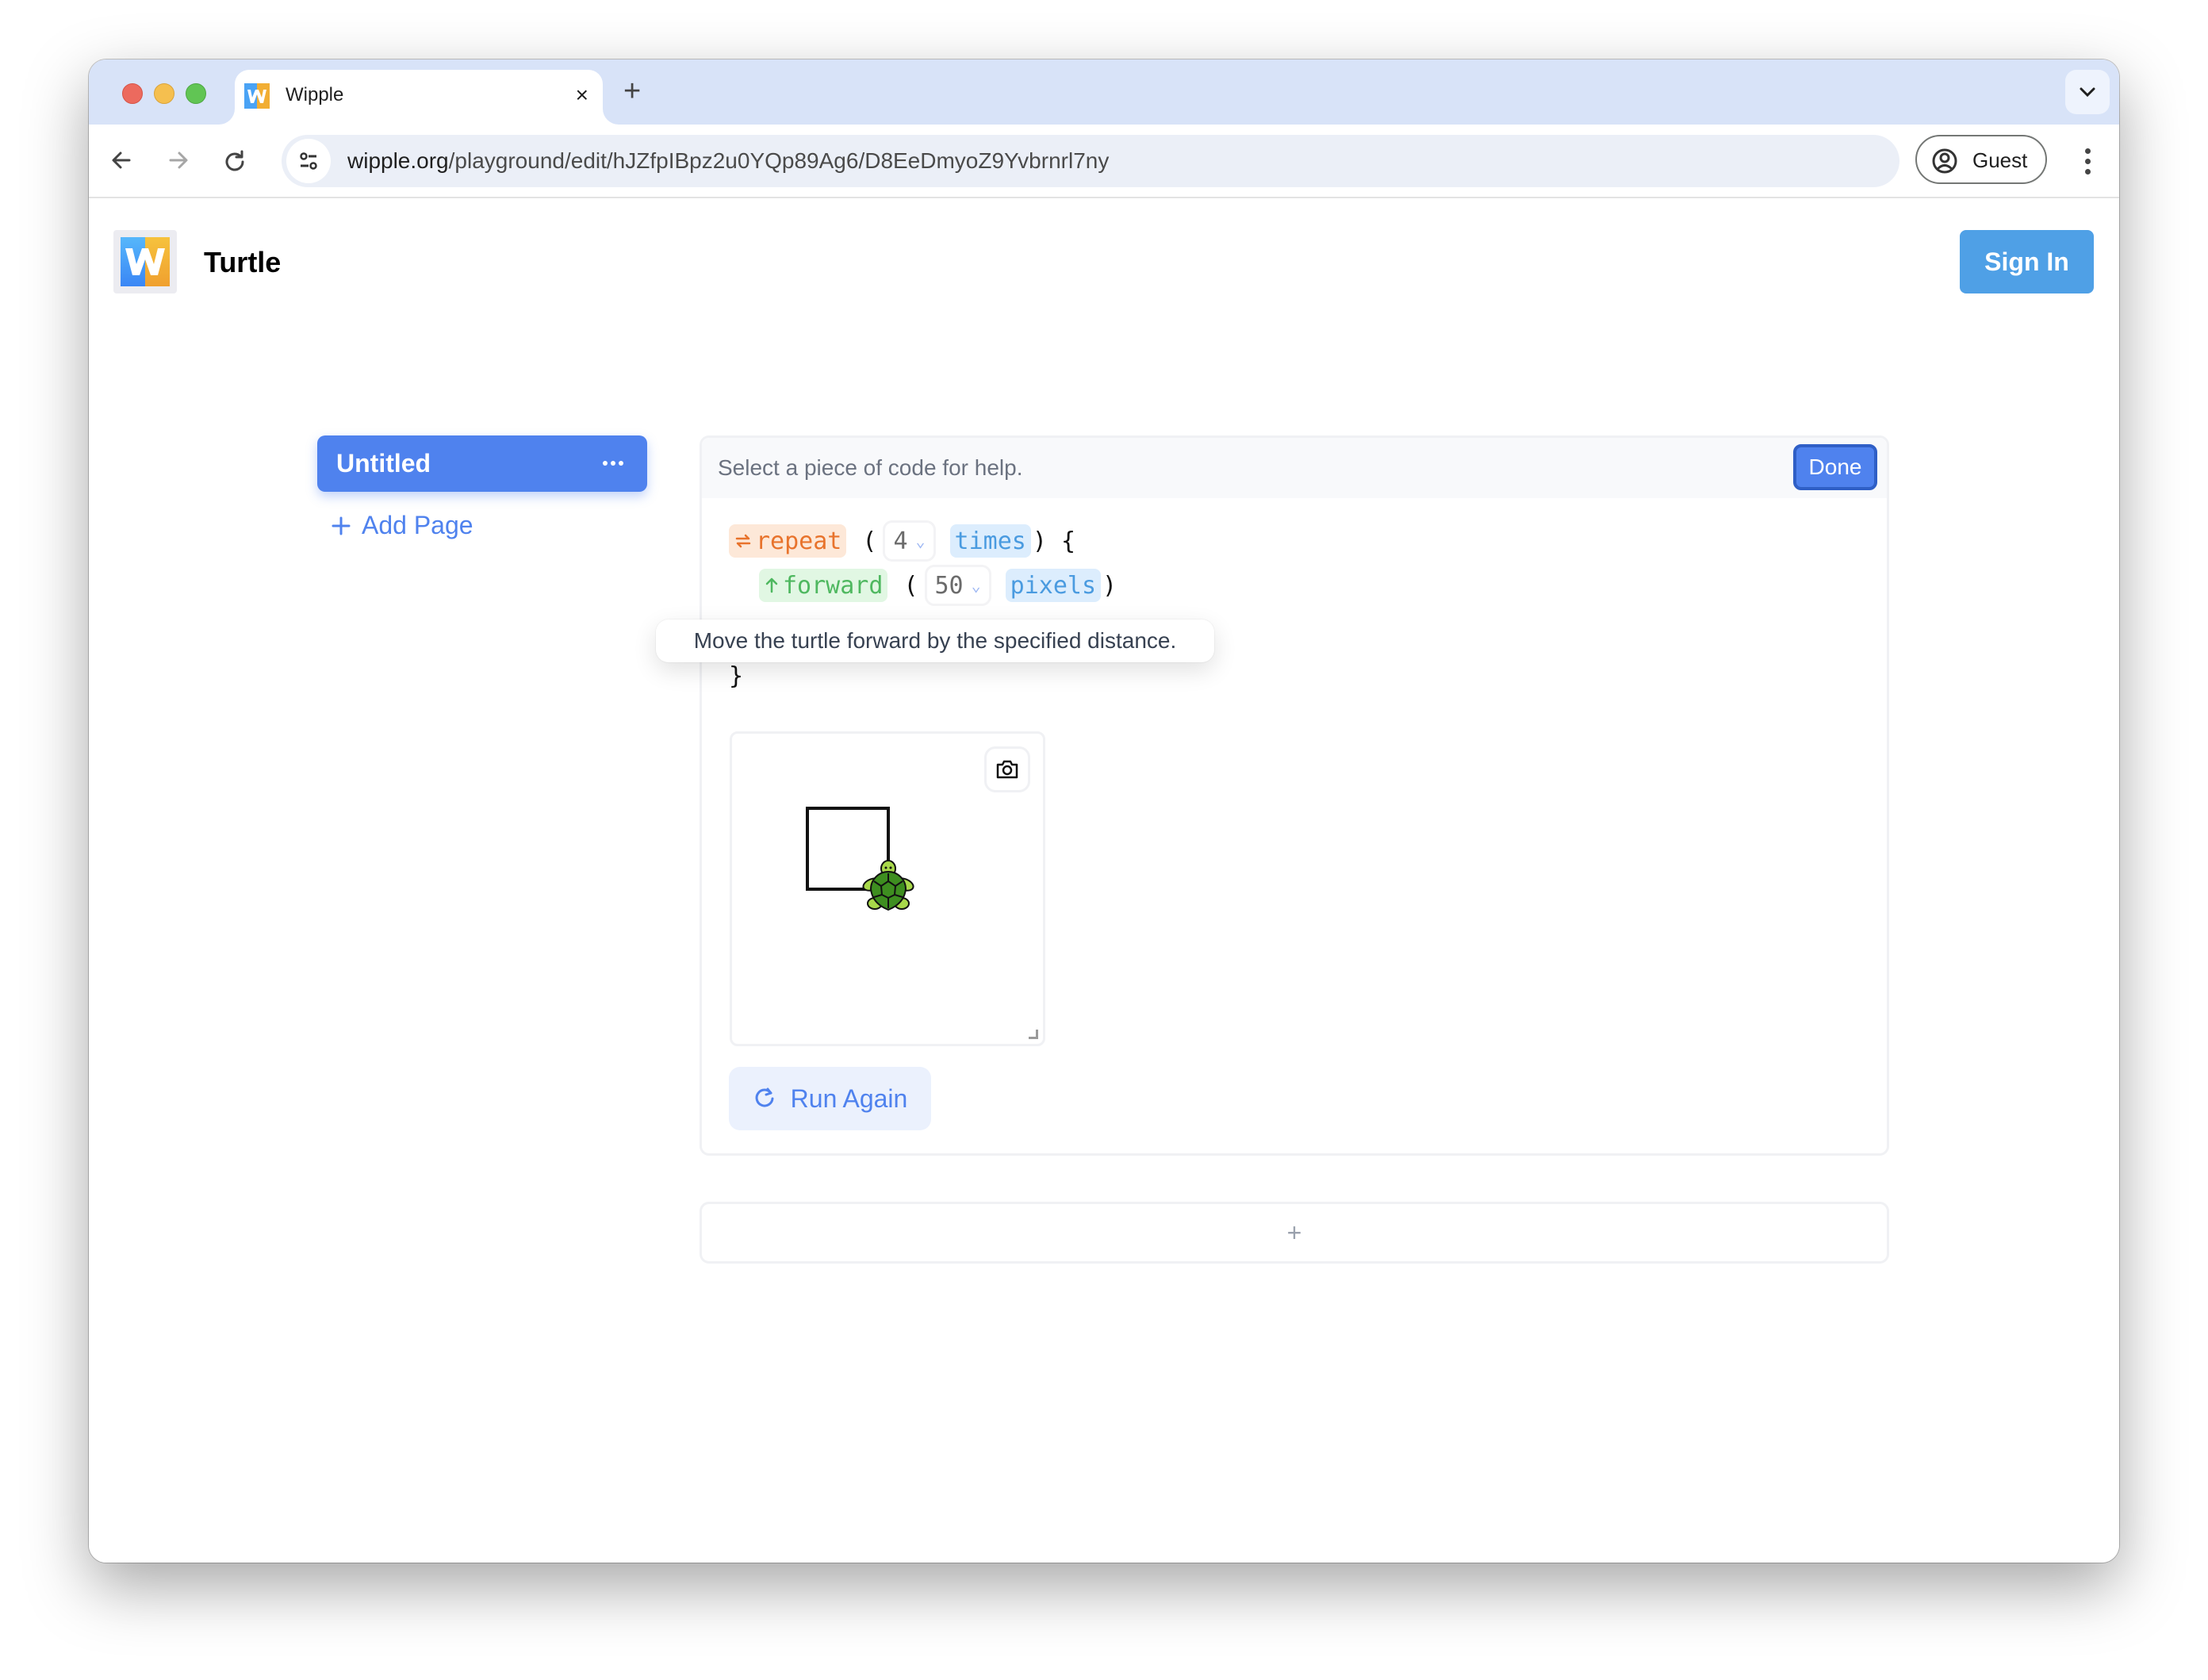 This screenshot has height=1680, width=2208. I want to click on reload-icon, so click(234, 160).